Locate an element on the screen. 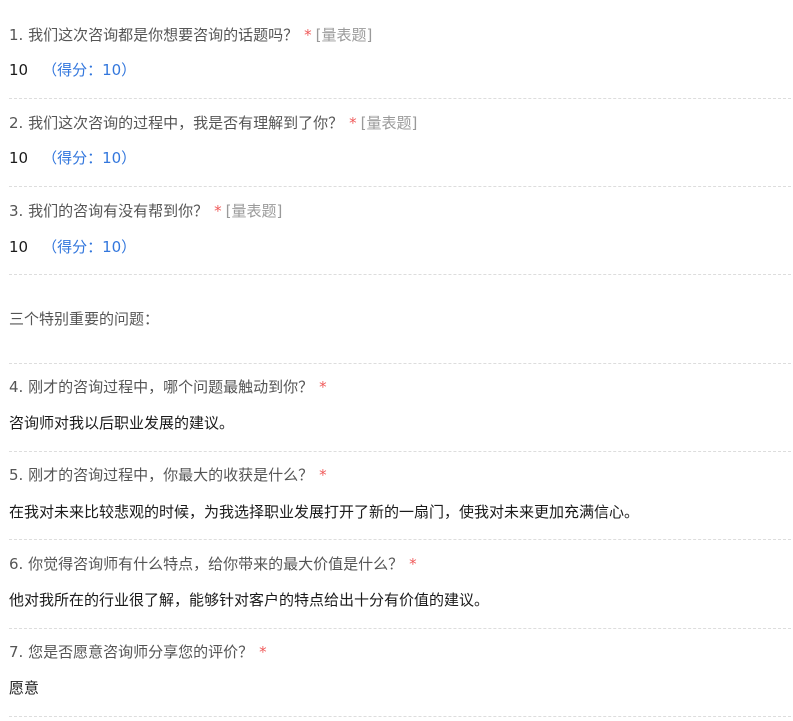  answer-value: 他对我所在的行业很了解，能够针对客户的特点给出十分有价值的建议。 is located at coordinates (249, 600).